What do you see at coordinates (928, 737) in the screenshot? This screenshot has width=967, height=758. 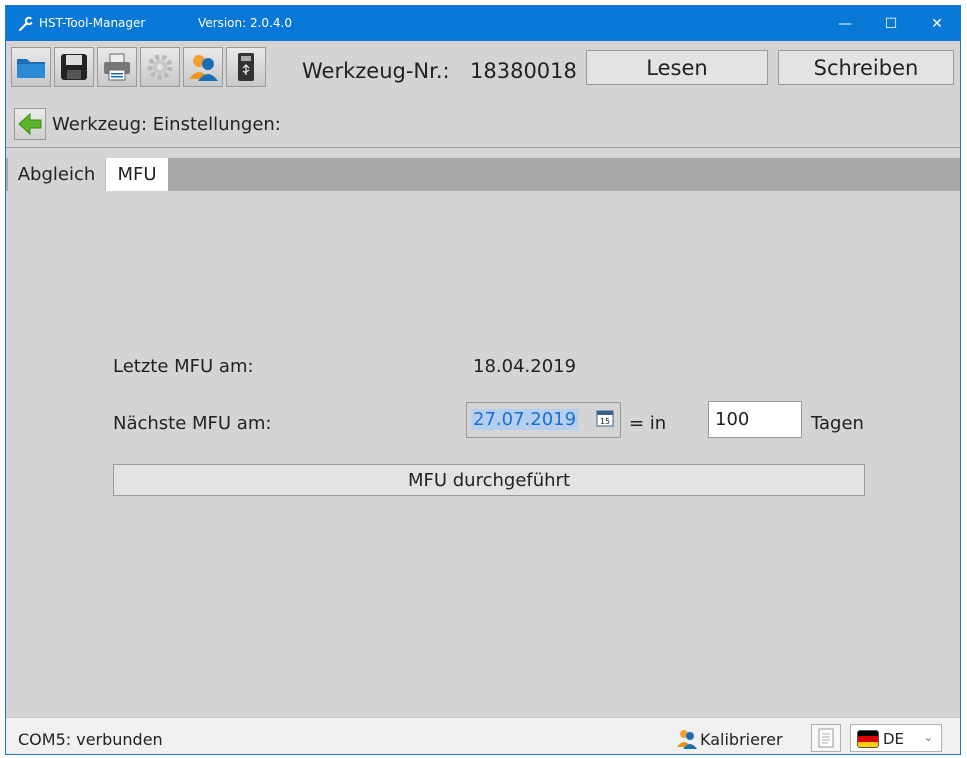 I see `chevron-down-icon: ⌄` at bounding box center [928, 737].